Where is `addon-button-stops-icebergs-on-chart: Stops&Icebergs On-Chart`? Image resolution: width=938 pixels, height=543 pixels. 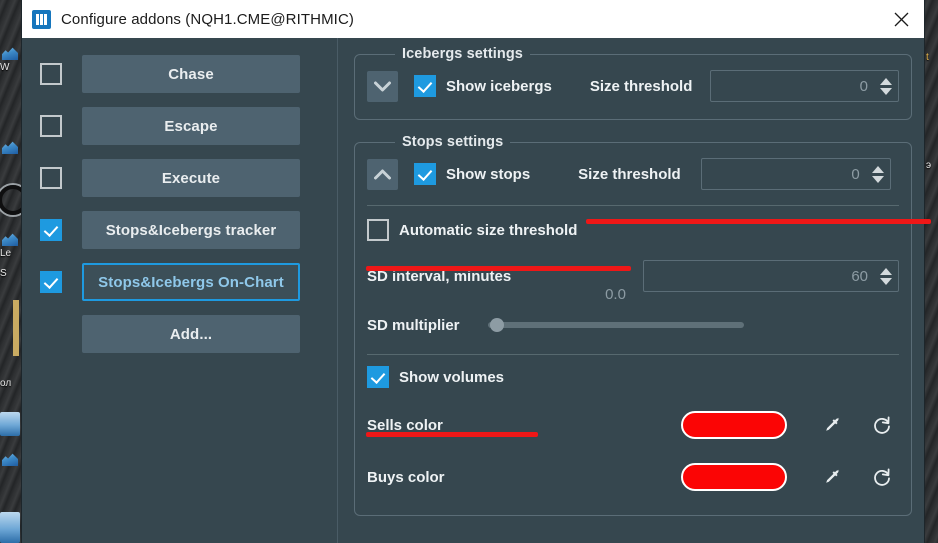 addon-button-stops-icebergs-on-chart: Stops&Icebergs On-Chart is located at coordinates (191, 282).